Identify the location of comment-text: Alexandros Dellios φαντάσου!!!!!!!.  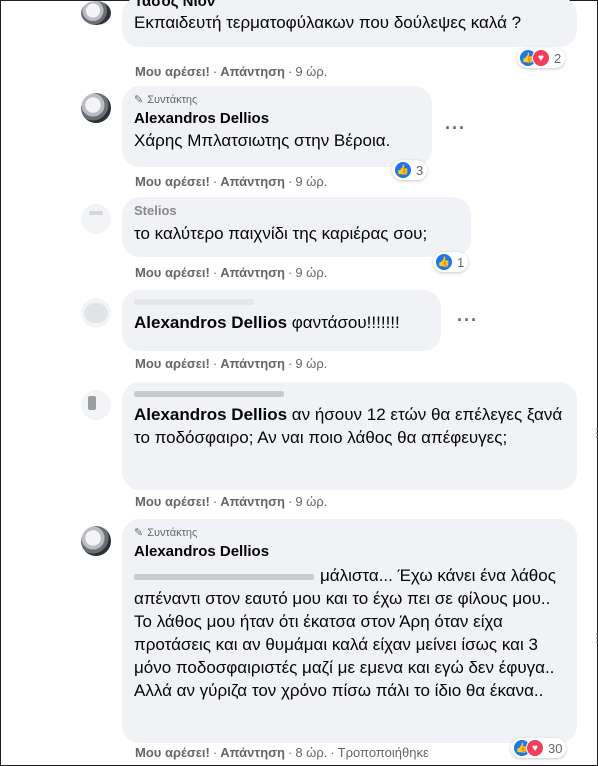
(267, 322).